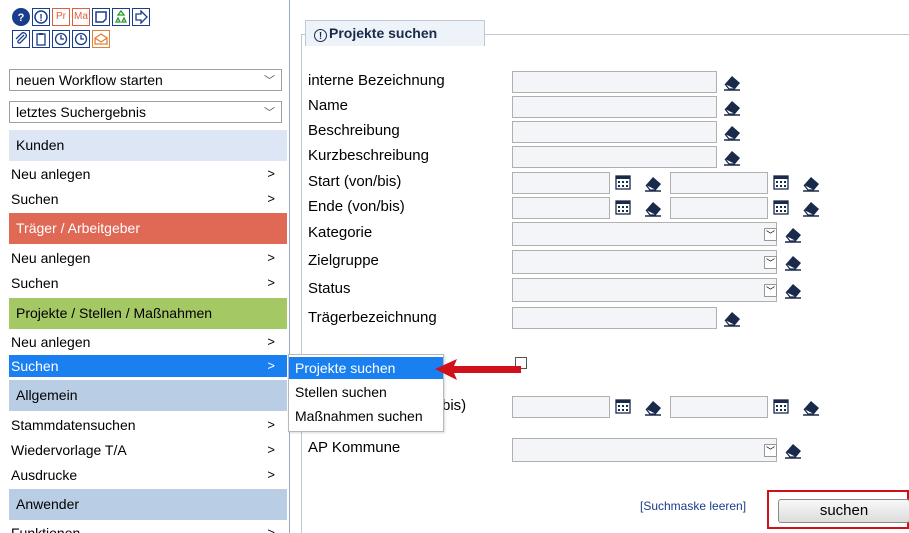 This screenshot has height=533, width=909. I want to click on search-button: suchen, so click(843, 511).